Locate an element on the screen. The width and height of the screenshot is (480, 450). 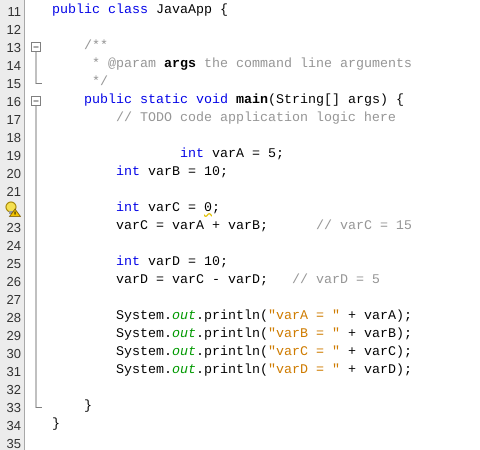
line-number: 31 is located at coordinates (13, 371).